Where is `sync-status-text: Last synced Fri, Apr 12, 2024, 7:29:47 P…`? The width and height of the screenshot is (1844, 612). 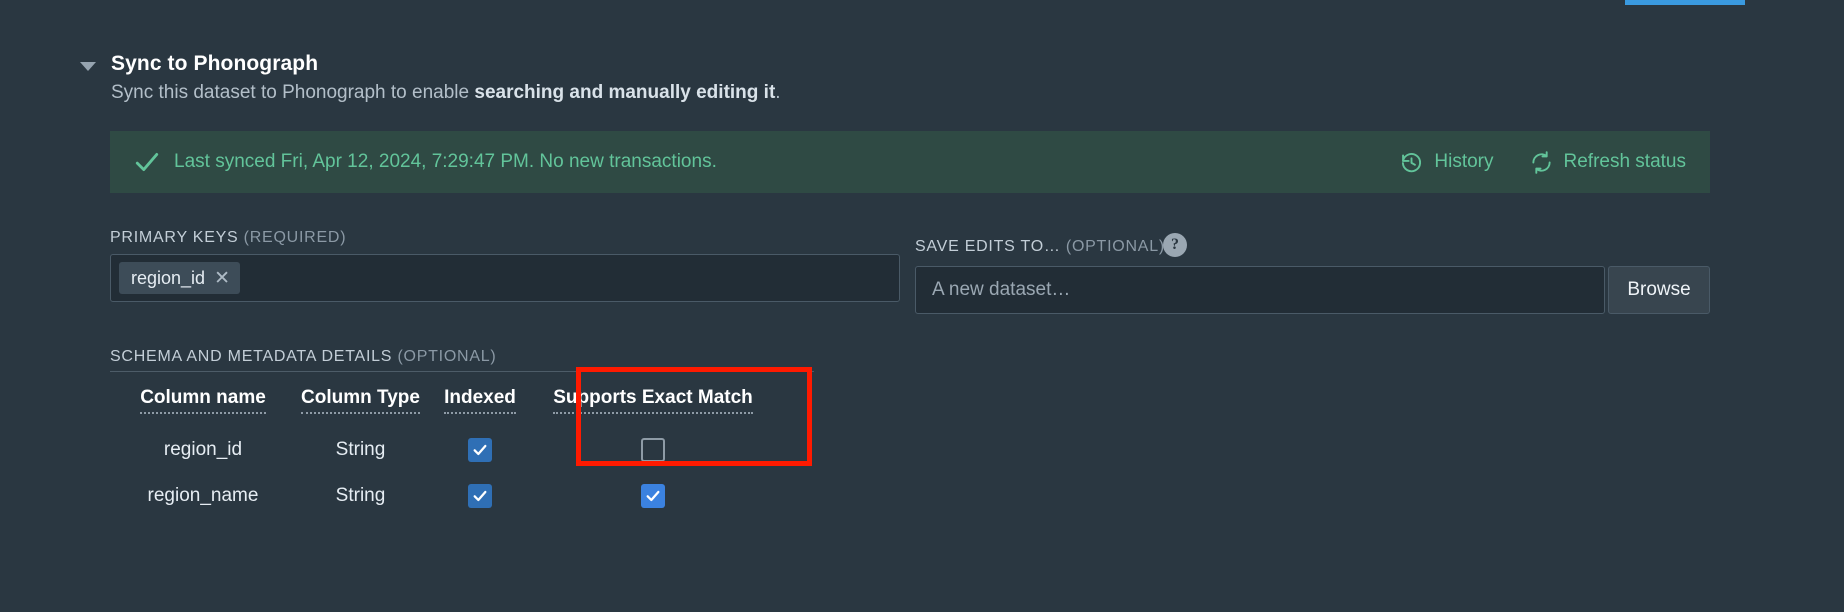
sync-status-text: Last synced Fri, Apr 12, 2024, 7:29:47 P… is located at coordinates (445, 161).